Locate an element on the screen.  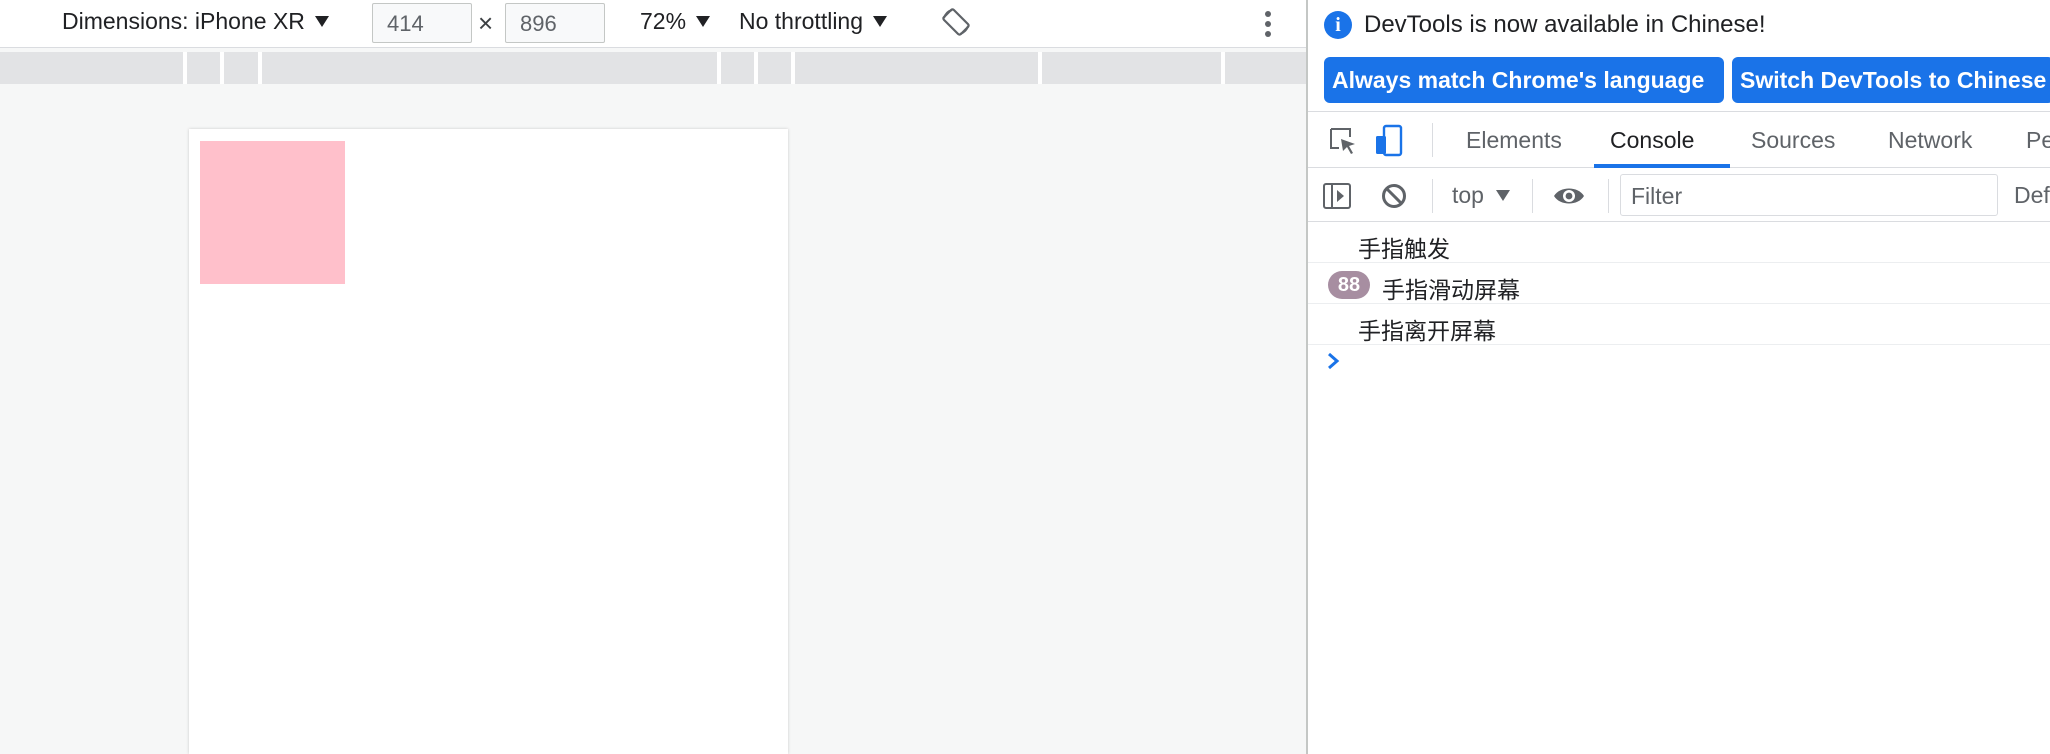
height-input: 896 is located at coordinates (555, 23).